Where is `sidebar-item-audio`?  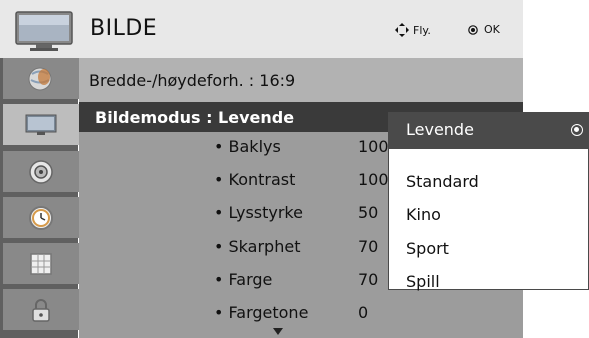 sidebar-item-audio is located at coordinates (41, 171).